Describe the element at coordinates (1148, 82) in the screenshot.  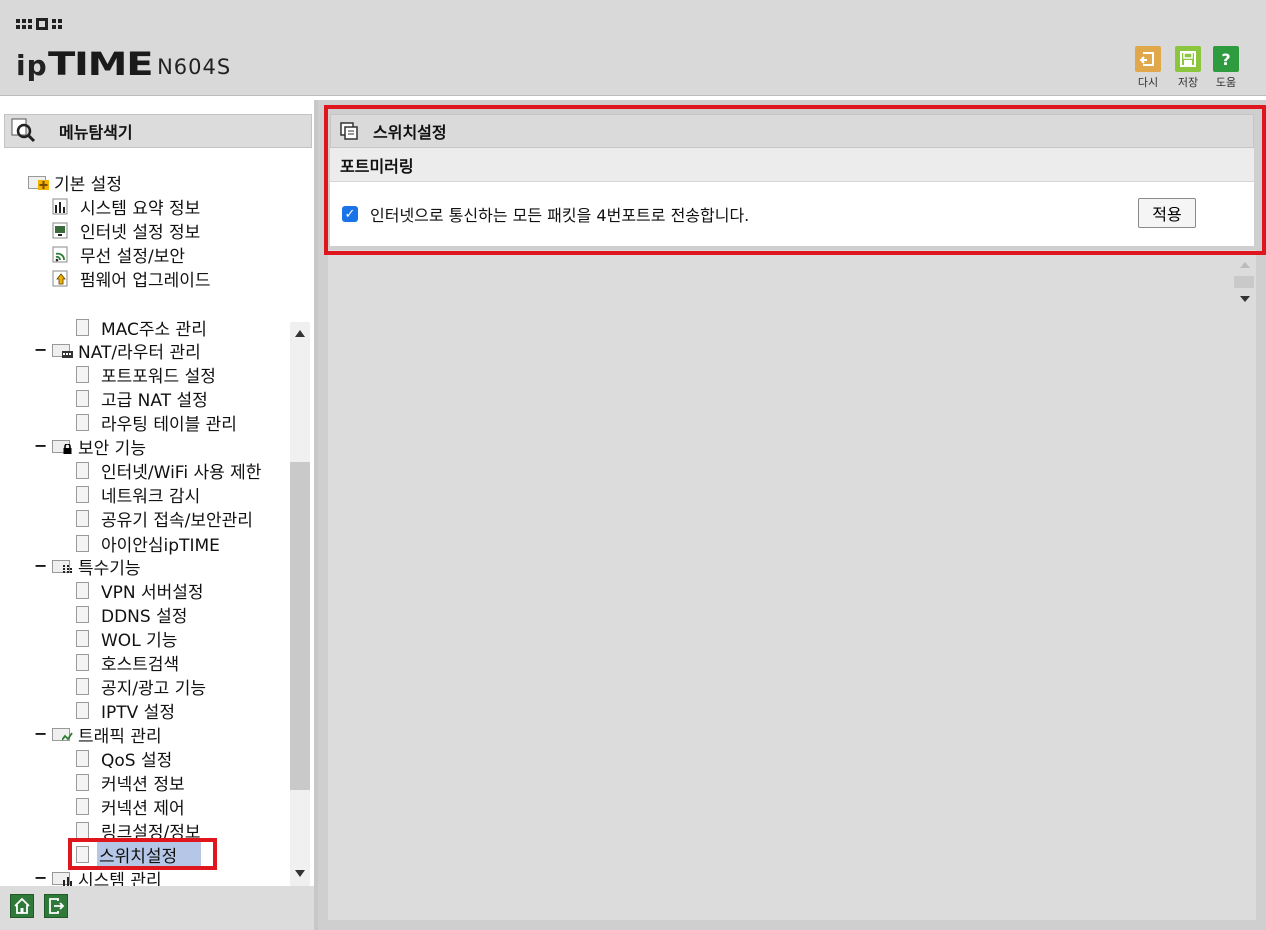
I see `undo-label: 다시` at that location.